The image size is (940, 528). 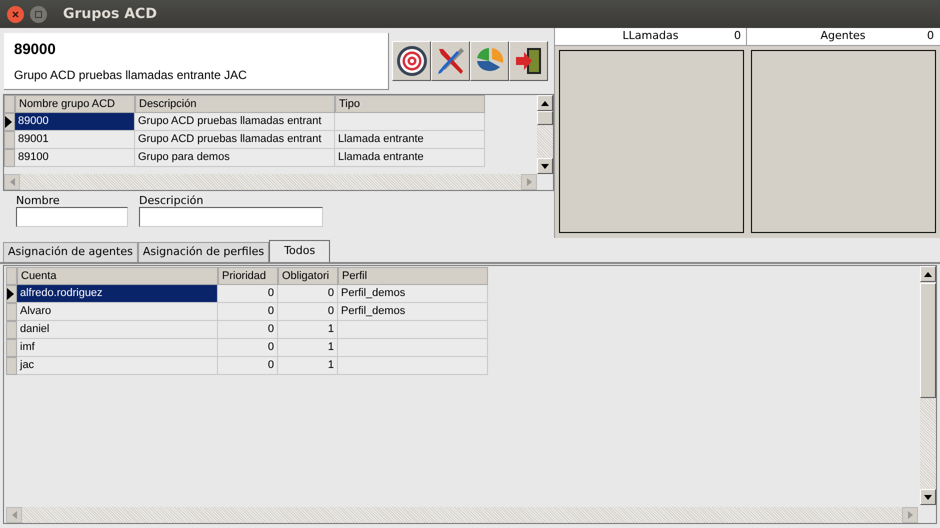 What do you see at coordinates (75, 140) in the screenshot?
I see `table-cell: 89001` at bounding box center [75, 140].